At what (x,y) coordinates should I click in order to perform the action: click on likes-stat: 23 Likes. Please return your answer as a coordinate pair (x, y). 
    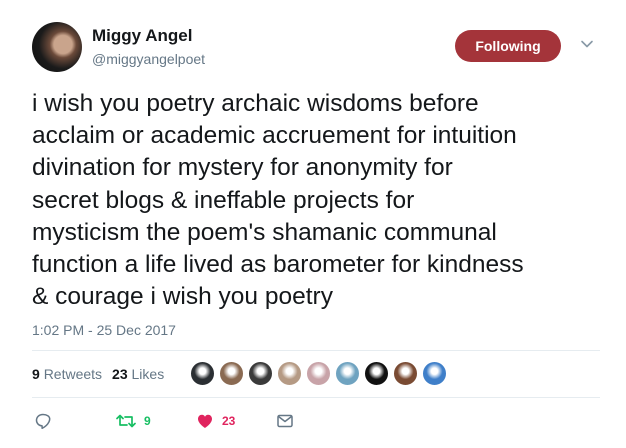
    Looking at the image, I should click on (138, 374).